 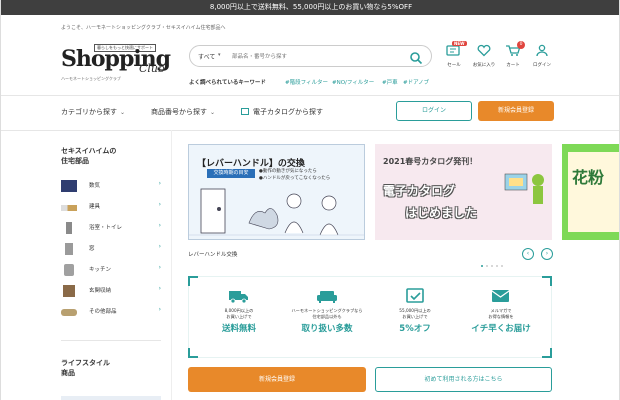 I want to click on banner-caption: レバーハンドル交換, so click(x=213, y=255).